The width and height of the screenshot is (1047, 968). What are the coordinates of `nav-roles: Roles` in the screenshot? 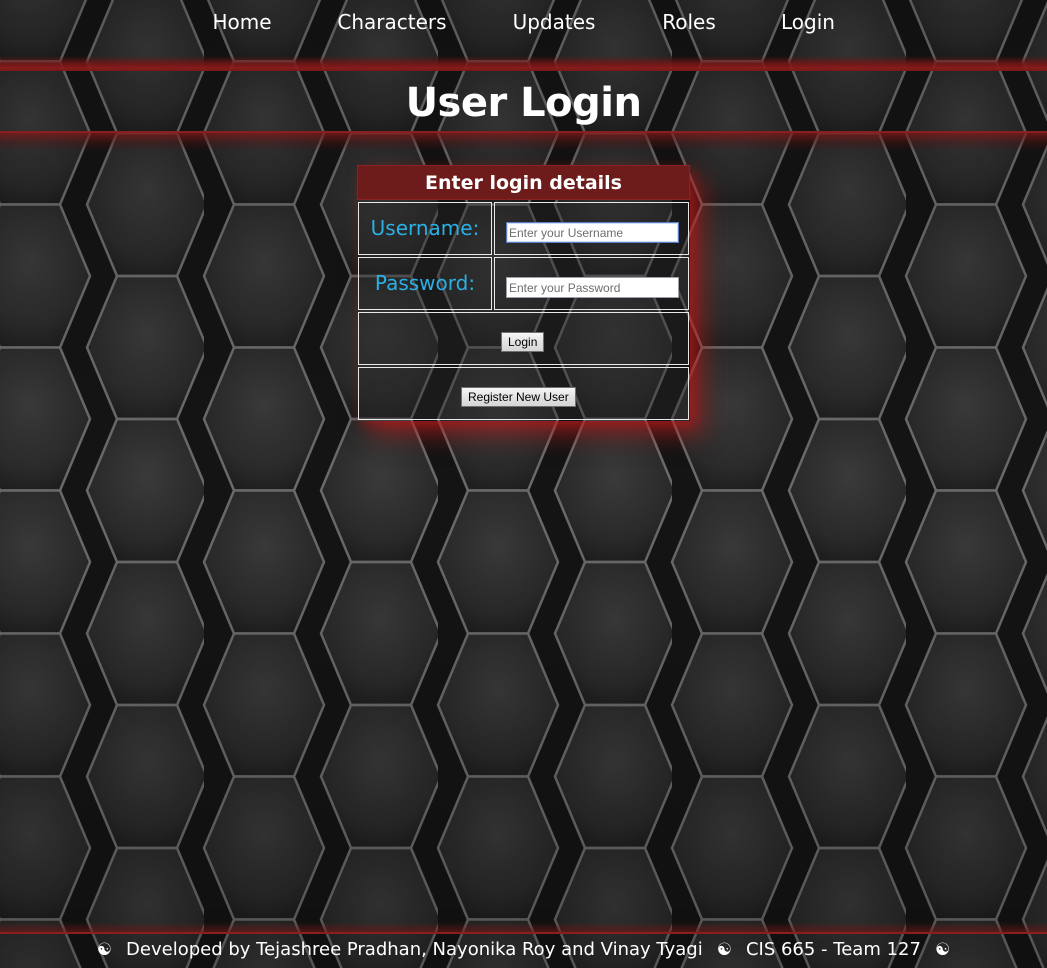 It's located at (689, 22).